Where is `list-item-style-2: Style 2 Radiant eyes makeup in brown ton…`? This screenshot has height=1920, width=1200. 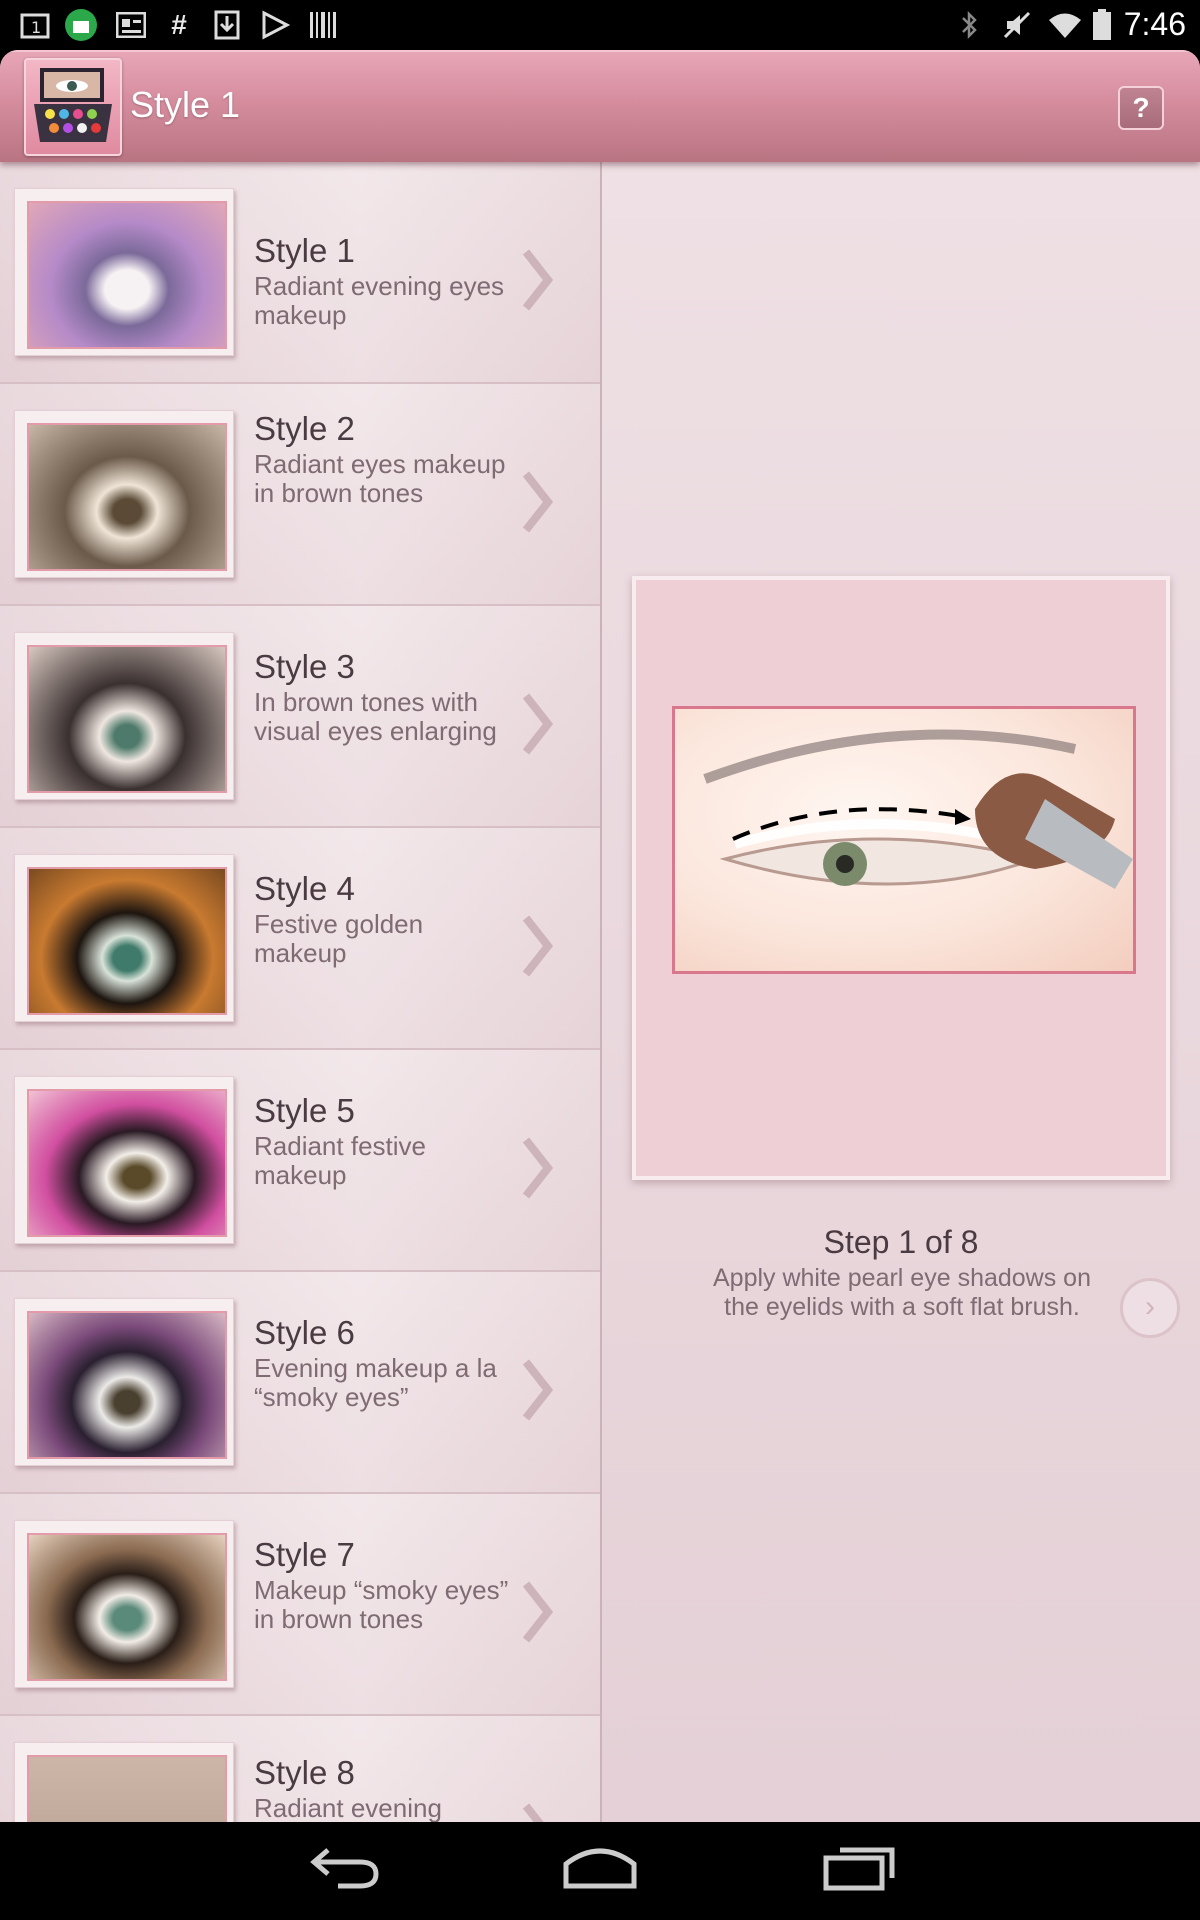 list-item-style-2: Style 2 Radiant eyes makeup in brown ton… is located at coordinates (300, 495).